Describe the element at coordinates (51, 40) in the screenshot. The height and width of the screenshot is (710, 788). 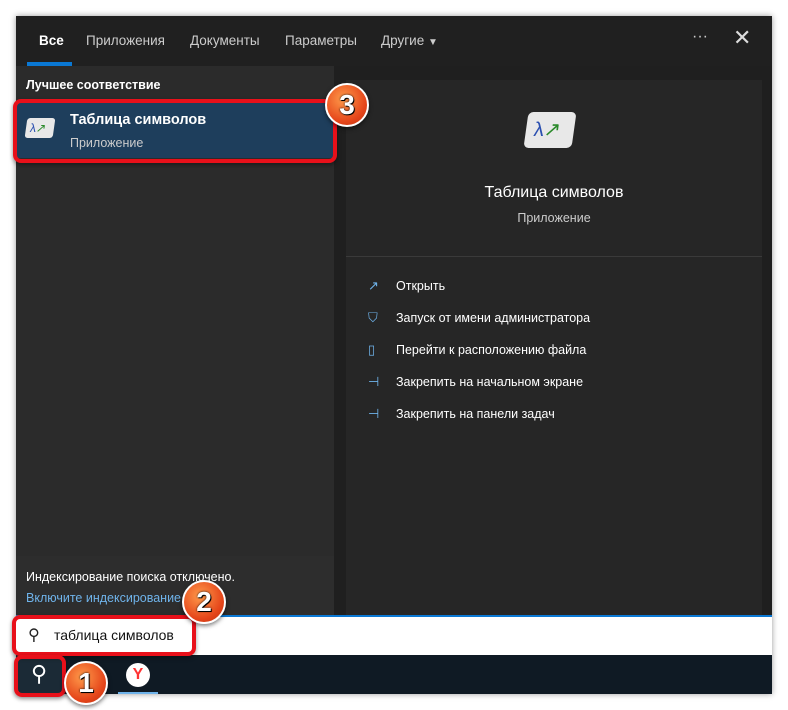
I see `tab-all: Все` at that location.